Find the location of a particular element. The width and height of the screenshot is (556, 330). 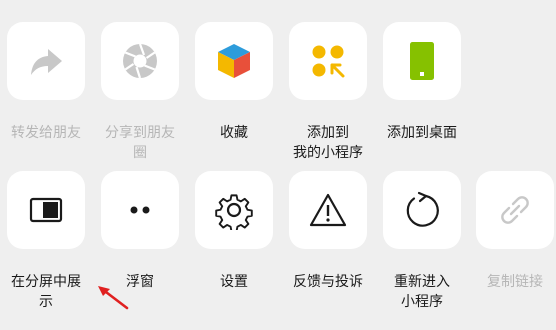

add-to-desktop-icon is located at coordinates (422, 61).